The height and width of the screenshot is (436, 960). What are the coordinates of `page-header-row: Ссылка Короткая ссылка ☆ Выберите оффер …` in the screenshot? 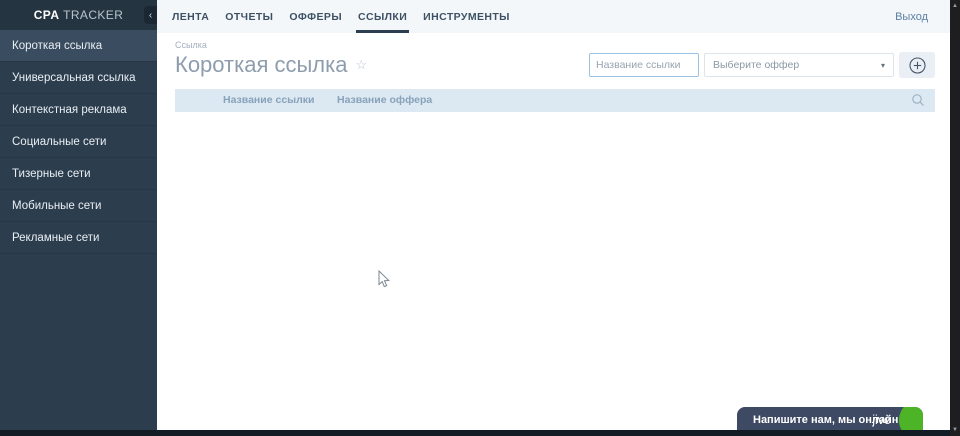 It's located at (555, 59).